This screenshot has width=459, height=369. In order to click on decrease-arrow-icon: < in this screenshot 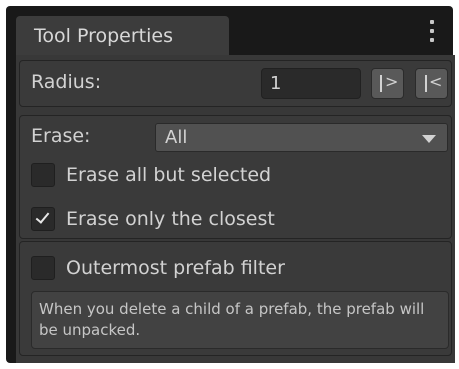, I will do `click(436, 81)`.